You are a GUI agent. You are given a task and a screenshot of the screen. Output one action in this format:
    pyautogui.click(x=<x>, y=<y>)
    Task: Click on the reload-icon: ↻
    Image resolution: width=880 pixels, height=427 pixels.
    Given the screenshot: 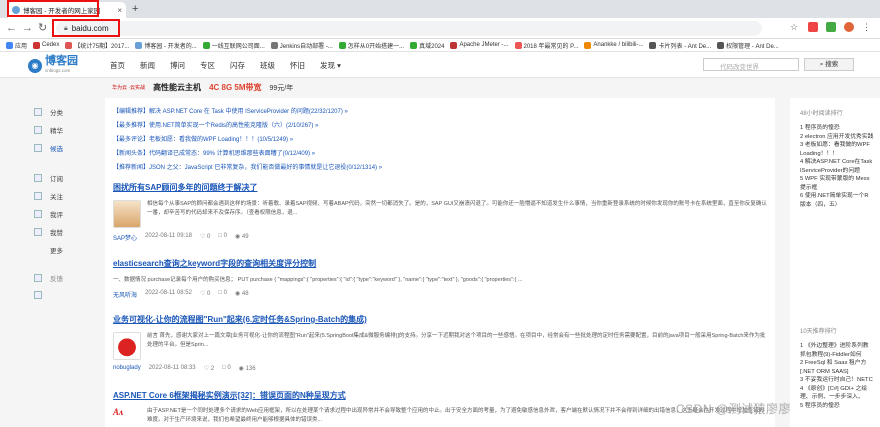 What is the action you would take?
    pyautogui.click(x=42, y=28)
    